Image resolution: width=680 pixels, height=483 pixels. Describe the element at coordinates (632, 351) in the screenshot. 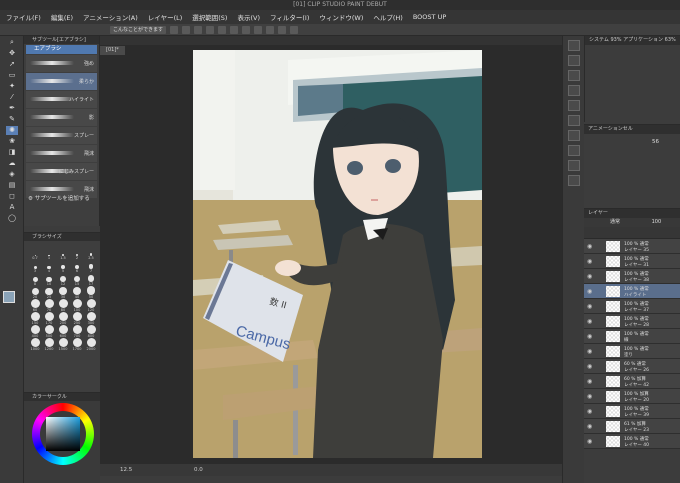

I see `layer-row: ◉ 100 % 通常 塗り` at that location.